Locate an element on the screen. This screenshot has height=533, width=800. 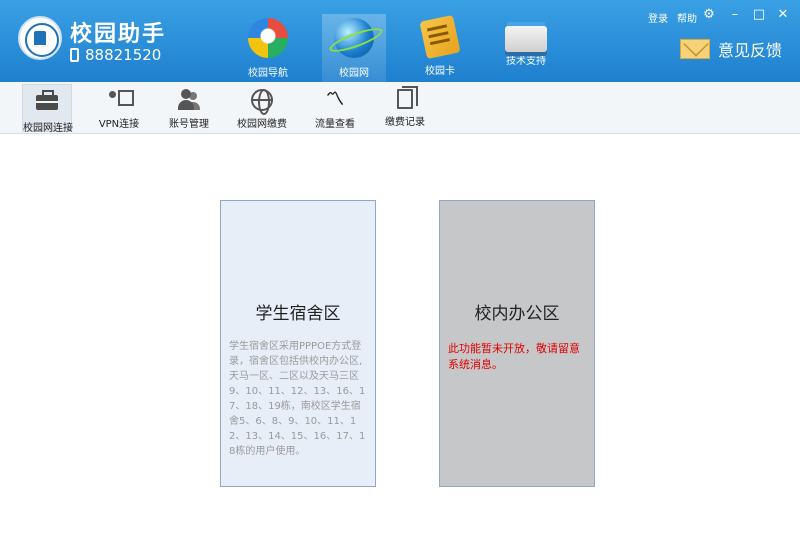
briefcase-icon is located at coordinates (47, 100).